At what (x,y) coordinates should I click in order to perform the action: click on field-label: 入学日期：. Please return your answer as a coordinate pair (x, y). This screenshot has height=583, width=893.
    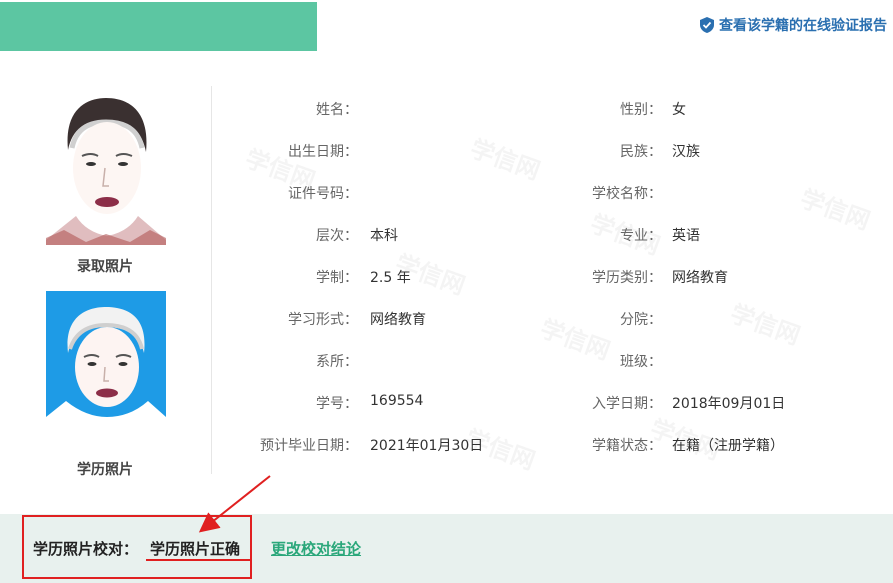
    Looking at the image, I should click on (627, 404).